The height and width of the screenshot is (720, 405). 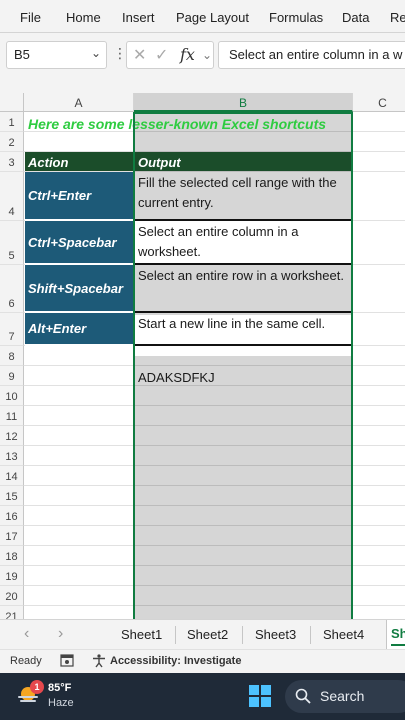 I want to click on search-label: Search, so click(x=342, y=696).